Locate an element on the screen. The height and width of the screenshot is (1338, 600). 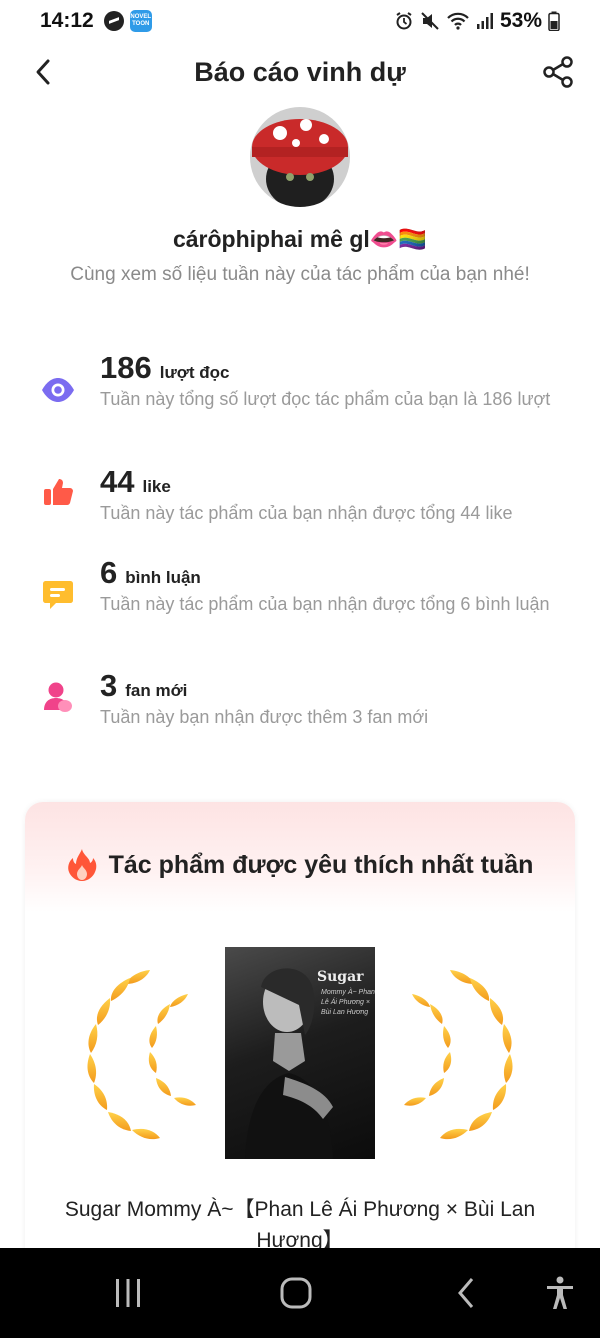
stat-fans-unit: fan mới is located at coordinates (156, 690).